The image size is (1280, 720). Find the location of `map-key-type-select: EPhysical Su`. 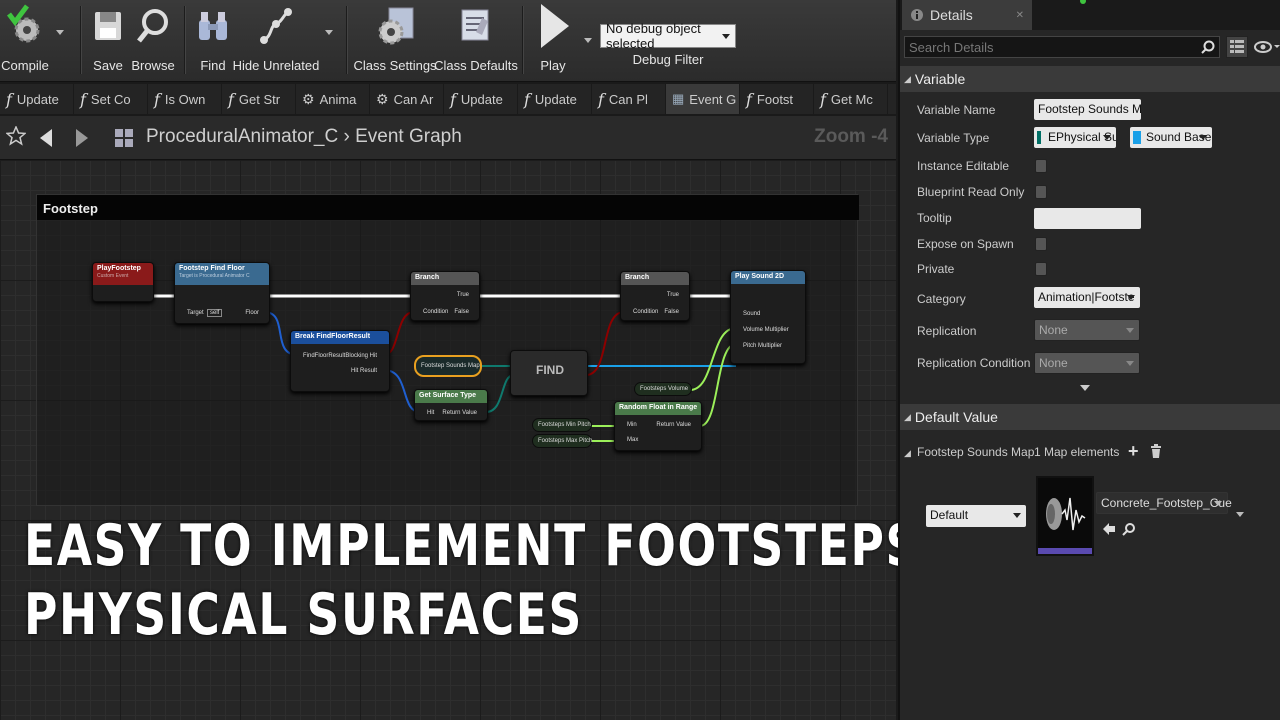

map-key-type-select: EPhysical Su is located at coordinates (1075, 137).